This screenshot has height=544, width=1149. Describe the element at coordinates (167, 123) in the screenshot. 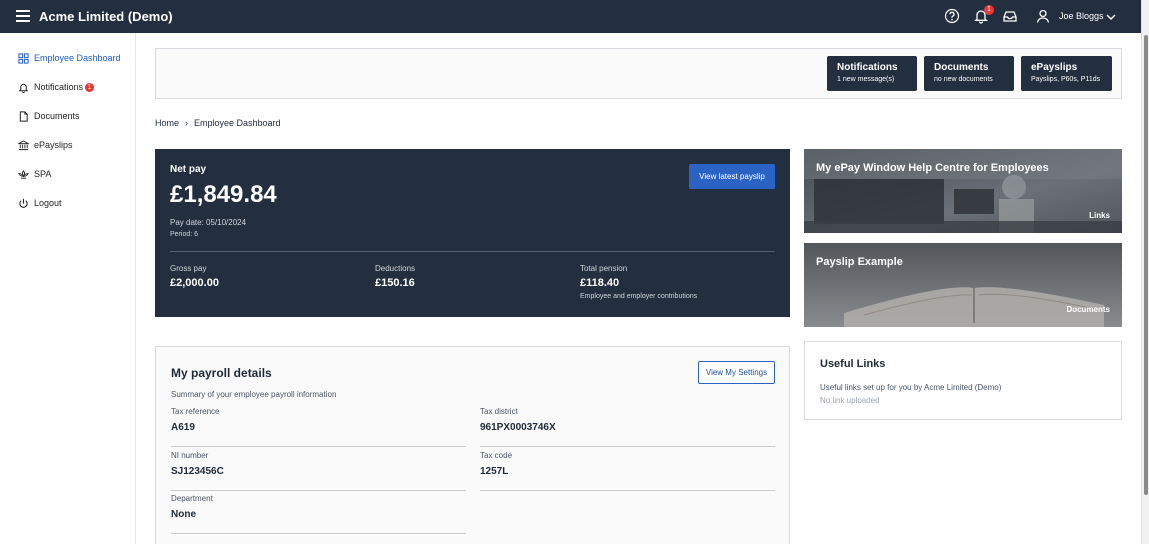

I see `breadcrumb-home: Home` at that location.